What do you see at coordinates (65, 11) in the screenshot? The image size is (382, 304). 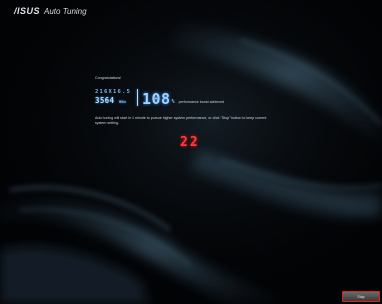 I see `app-title: Auto Tuning` at bounding box center [65, 11].